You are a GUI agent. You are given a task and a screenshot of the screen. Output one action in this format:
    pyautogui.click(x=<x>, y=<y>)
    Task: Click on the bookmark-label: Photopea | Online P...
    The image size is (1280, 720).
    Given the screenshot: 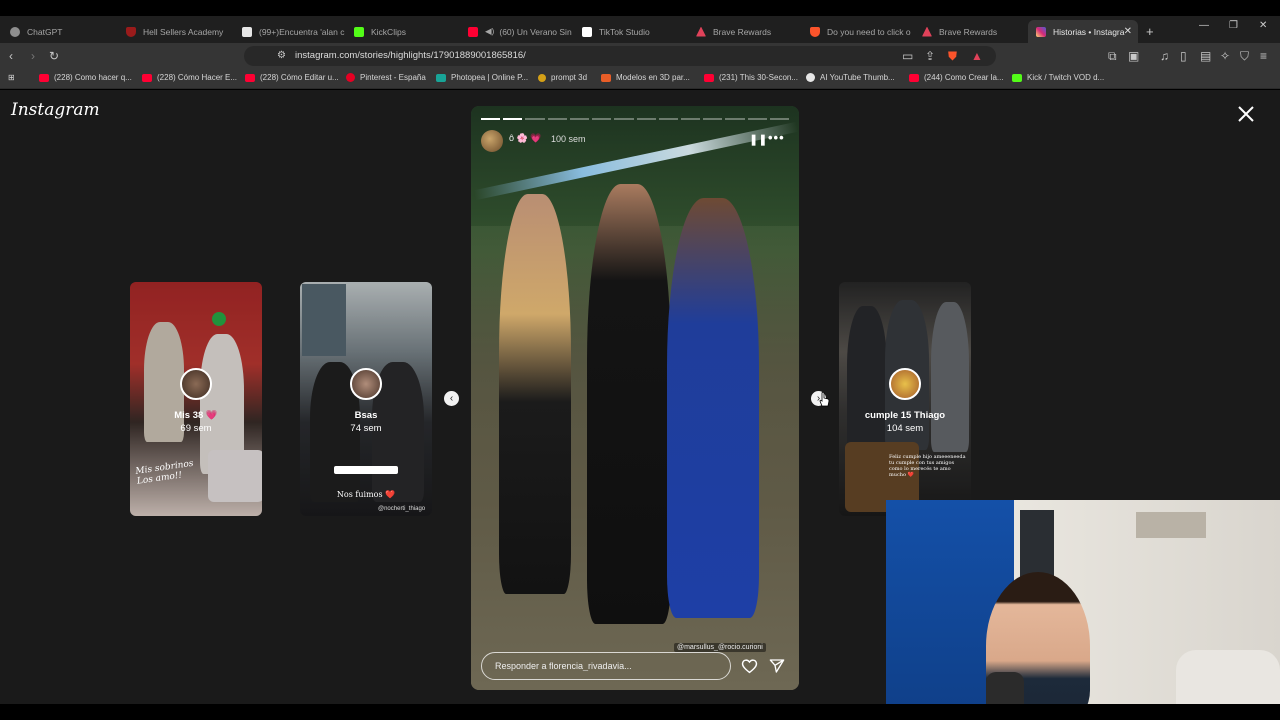 What is the action you would take?
    pyautogui.click(x=490, y=77)
    